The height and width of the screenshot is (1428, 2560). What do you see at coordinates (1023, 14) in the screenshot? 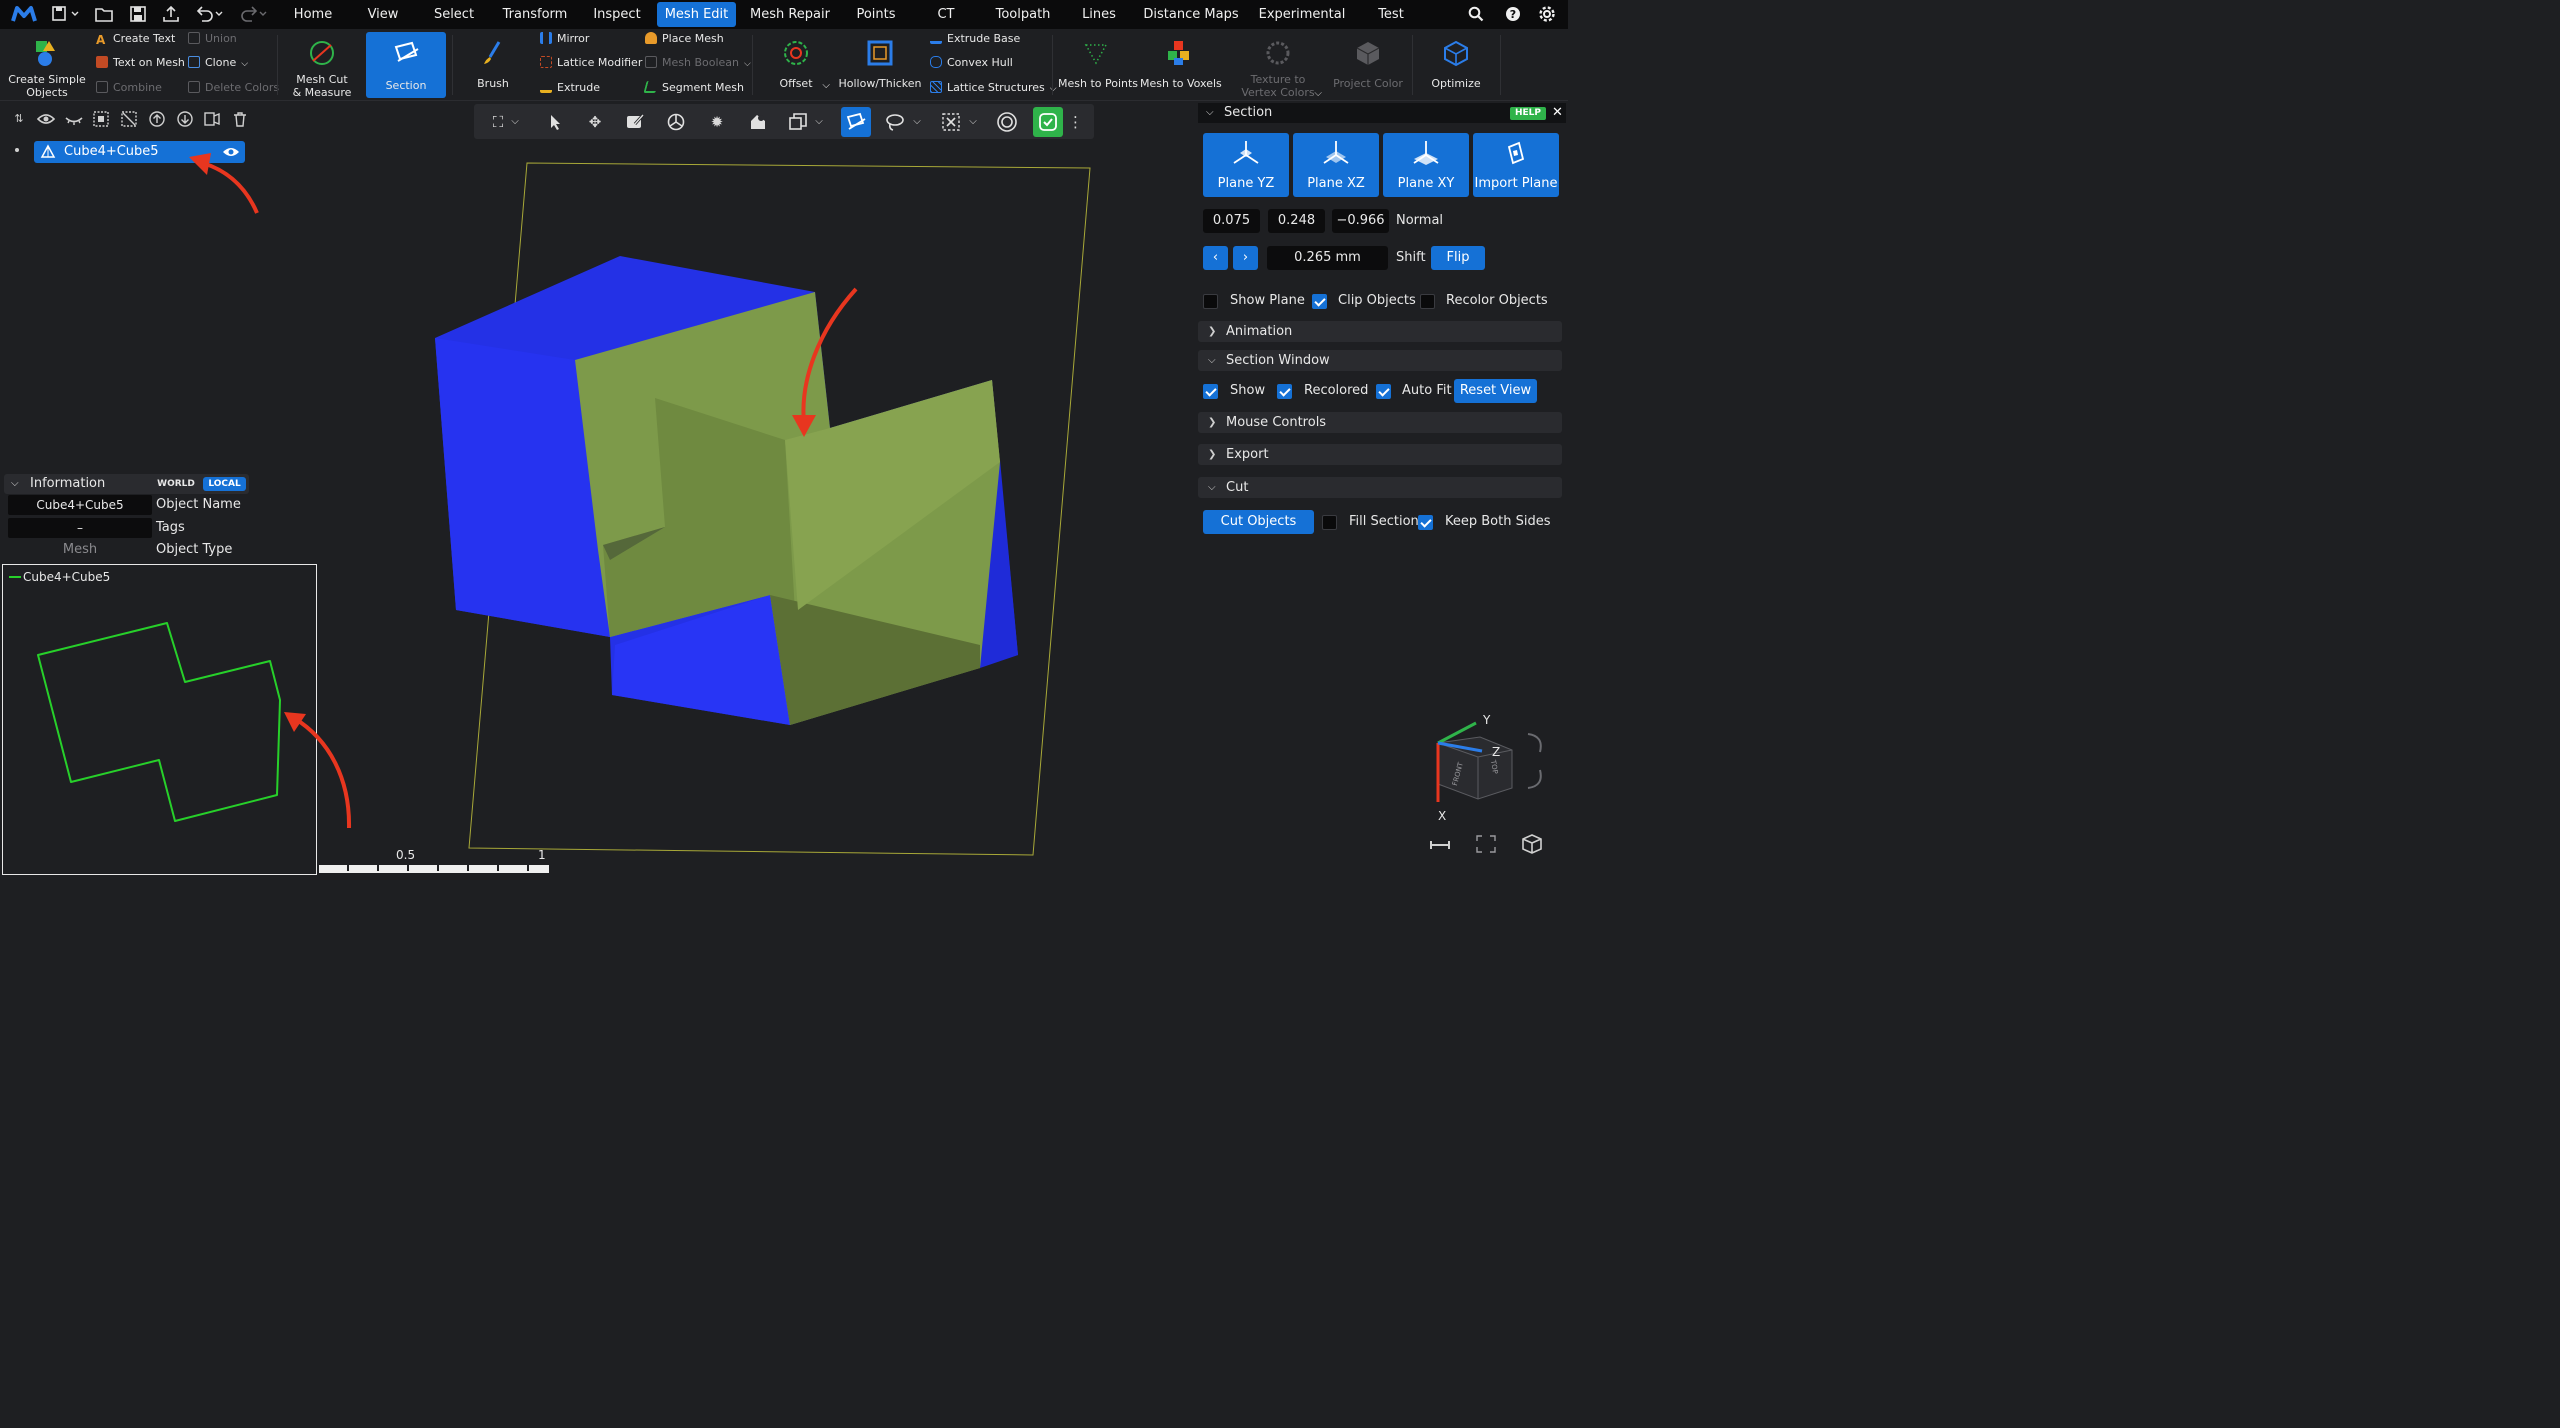
I see `tab-toolpath: Toolpath` at bounding box center [1023, 14].